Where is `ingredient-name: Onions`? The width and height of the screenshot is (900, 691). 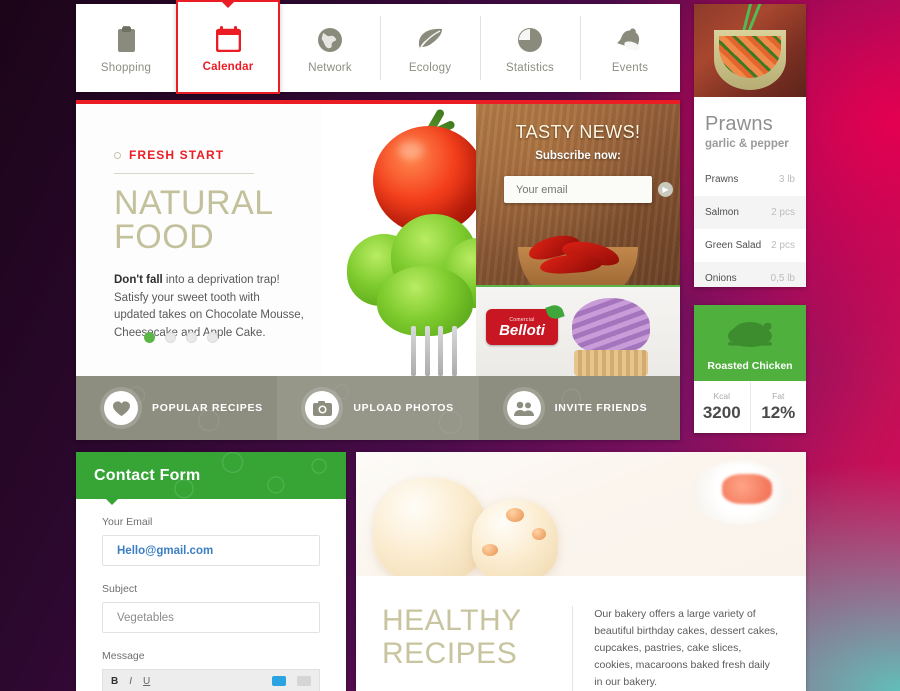 ingredient-name: Onions is located at coordinates (721, 278).